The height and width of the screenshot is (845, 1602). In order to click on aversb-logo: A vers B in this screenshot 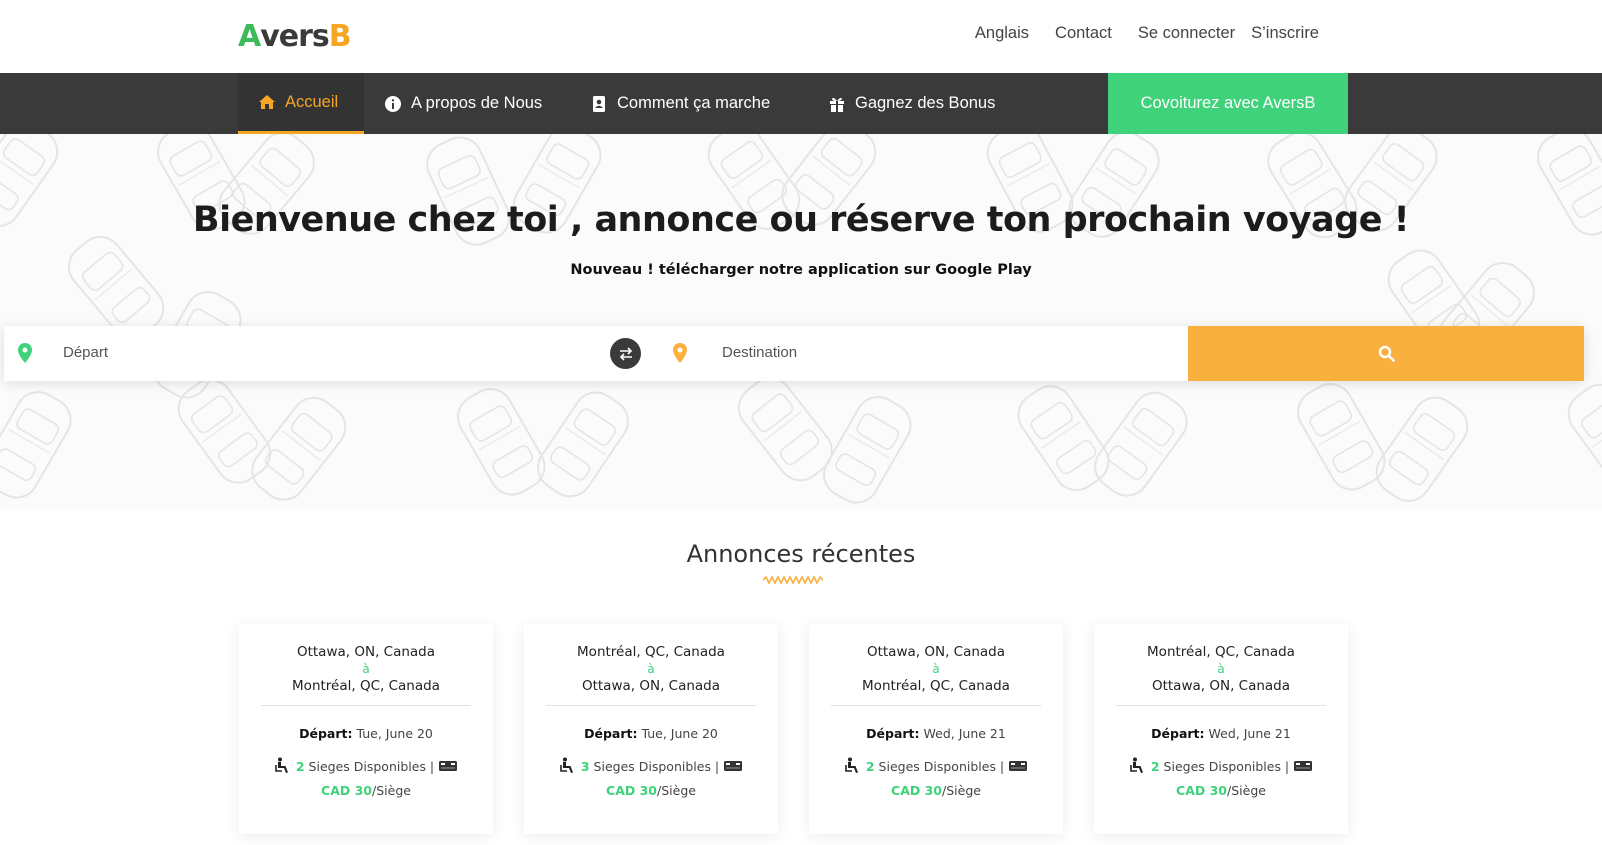, I will do `click(295, 34)`.